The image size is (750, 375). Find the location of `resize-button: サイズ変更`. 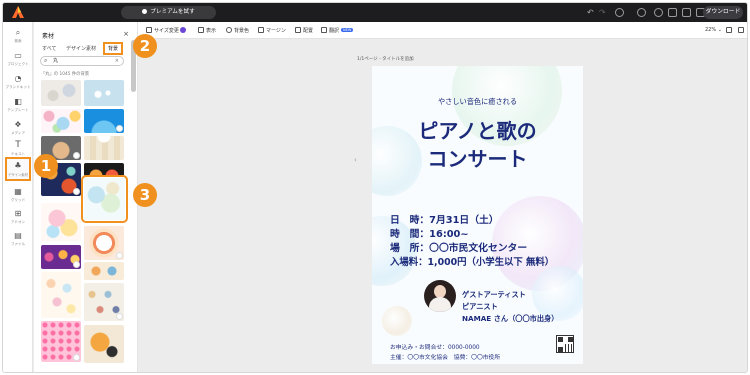

resize-button: サイズ変更 is located at coordinates (166, 30).